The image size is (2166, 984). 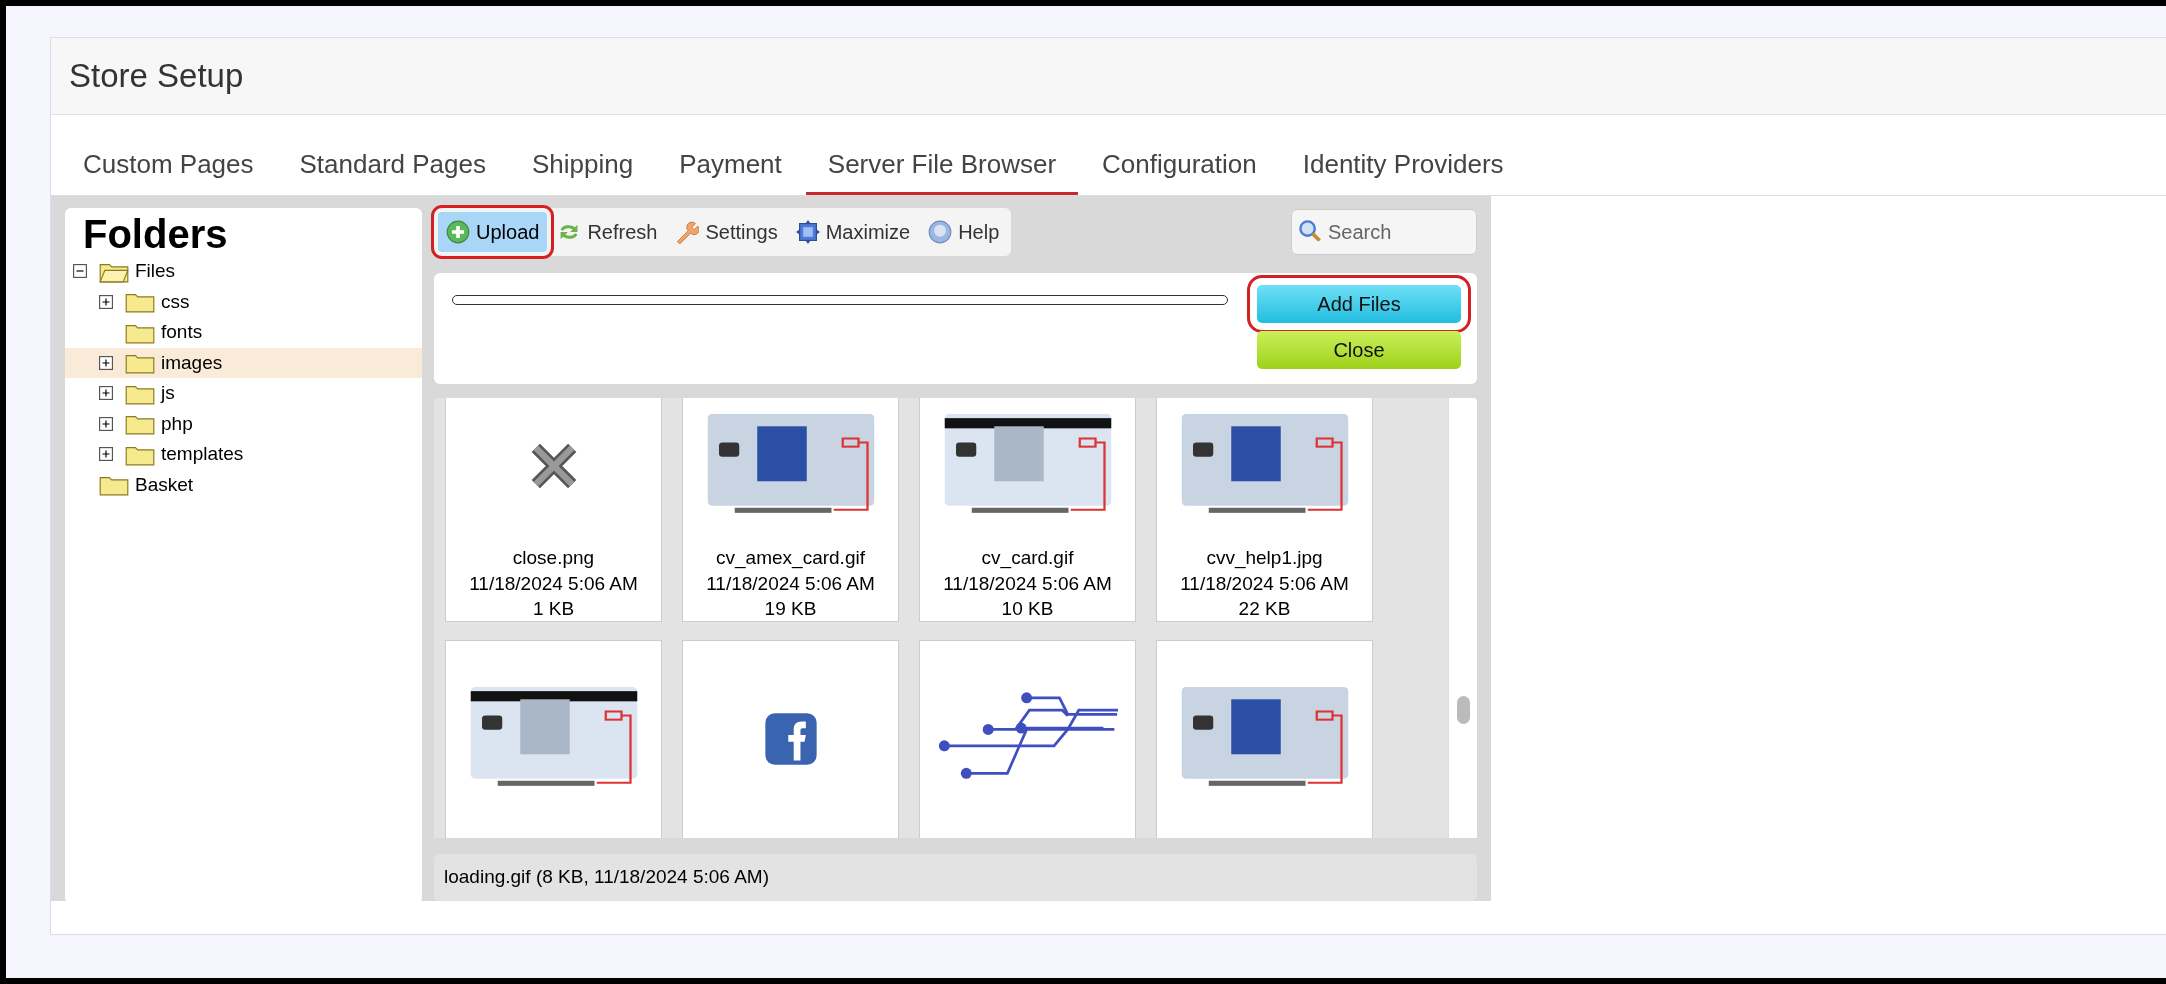 What do you see at coordinates (853, 232) in the screenshot?
I see `toolbar-button: Maximize` at bounding box center [853, 232].